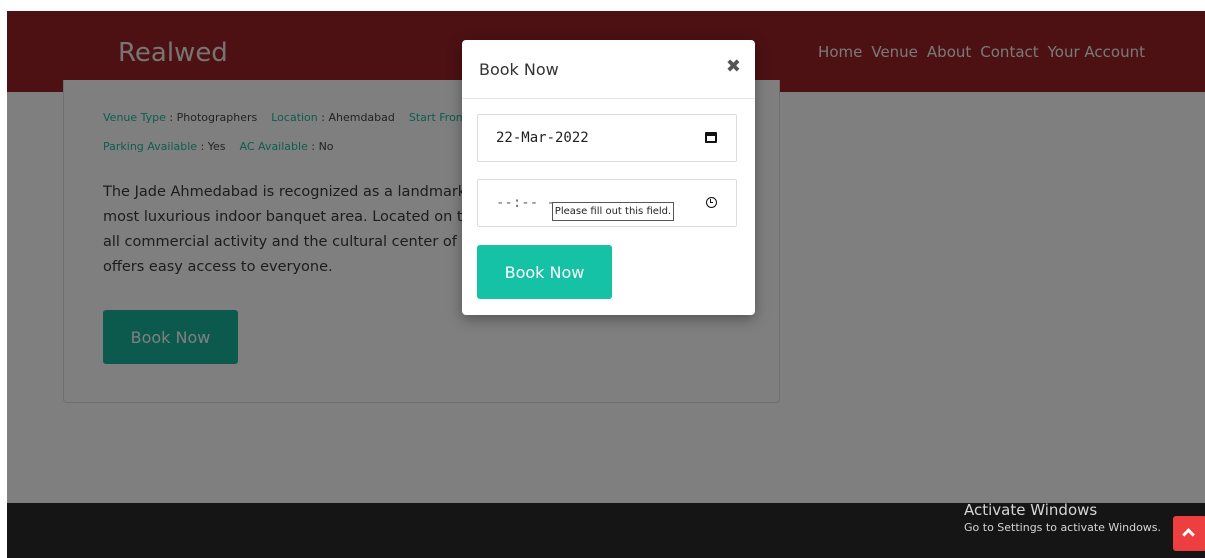 The image size is (1205, 558). I want to click on chevron-up-icon, so click(1188, 534).